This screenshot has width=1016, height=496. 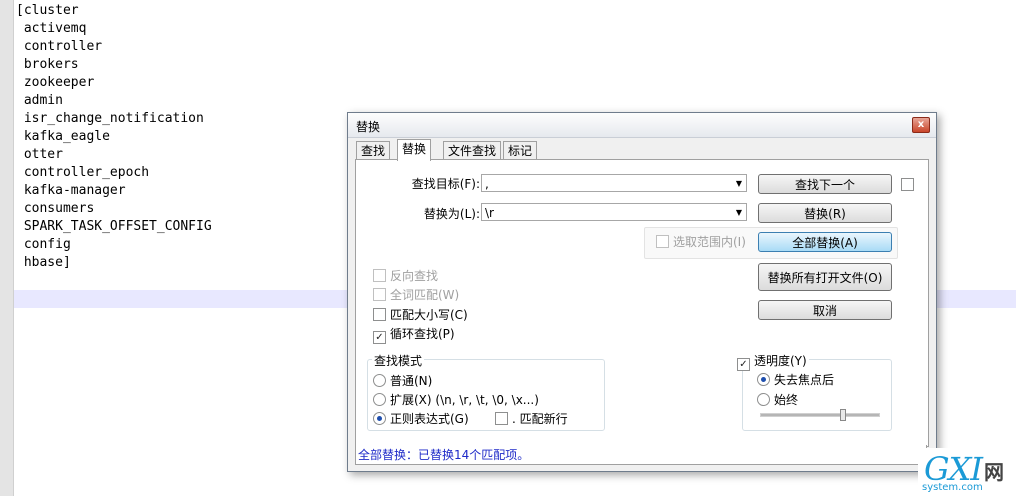 I want to click on mode-normal-radio: 普通(N), so click(x=402, y=381).